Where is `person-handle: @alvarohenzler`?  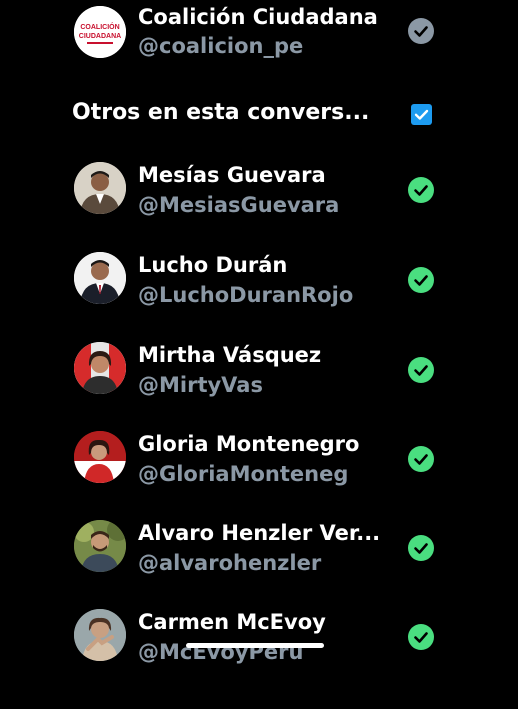 person-handle: @alvarohenzler is located at coordinates (230, 563).